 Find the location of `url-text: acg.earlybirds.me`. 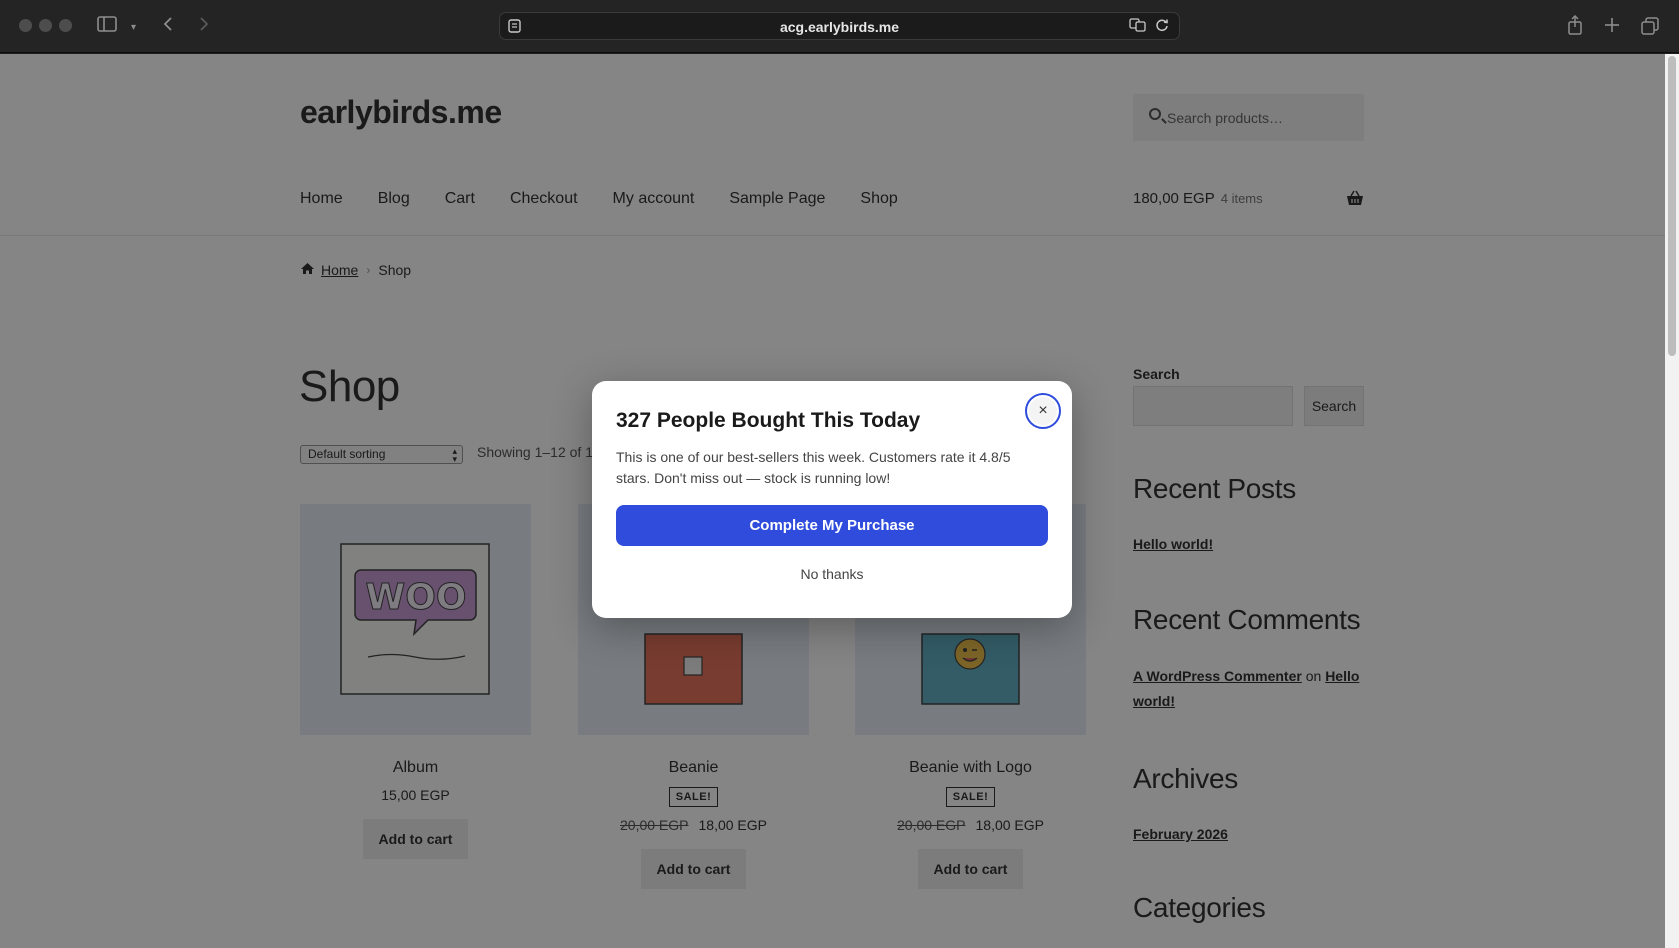

url-text: acg.earlybirds.me is located at coordinates (839, 27).